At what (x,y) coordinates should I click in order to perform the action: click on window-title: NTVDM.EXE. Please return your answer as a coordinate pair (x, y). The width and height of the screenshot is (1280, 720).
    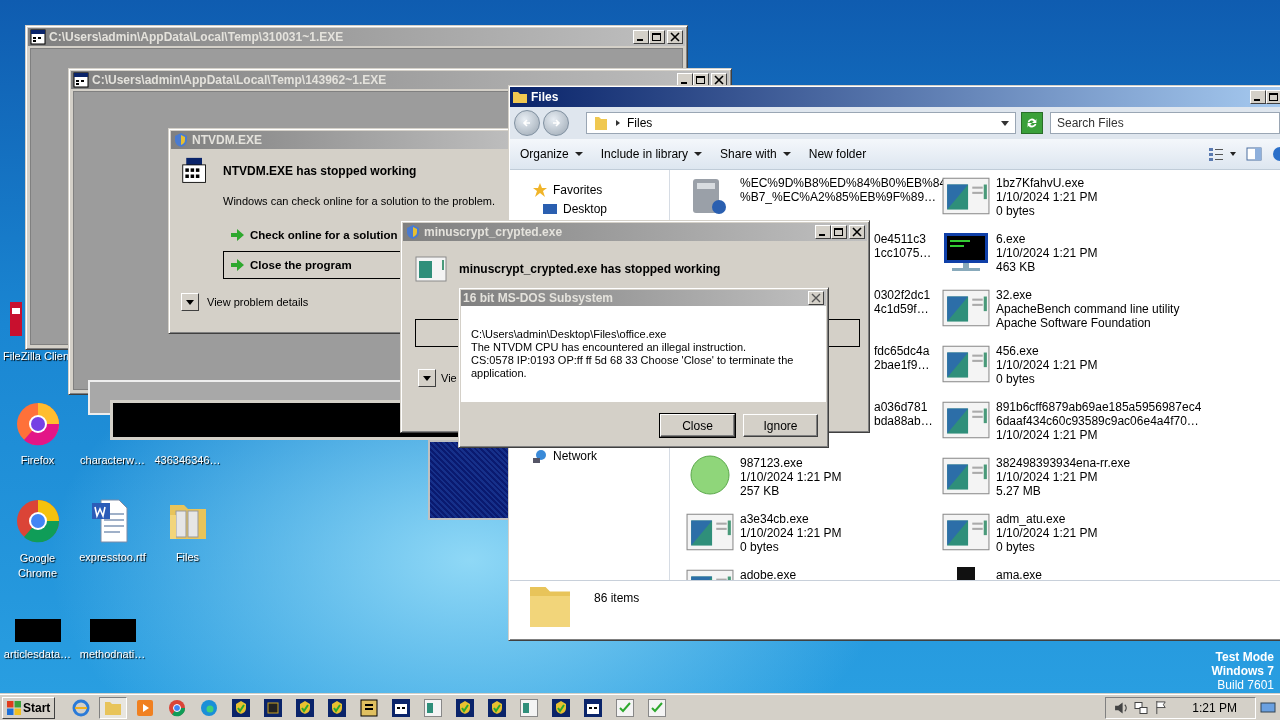
    Looking at the image, I should click on (227, 140).